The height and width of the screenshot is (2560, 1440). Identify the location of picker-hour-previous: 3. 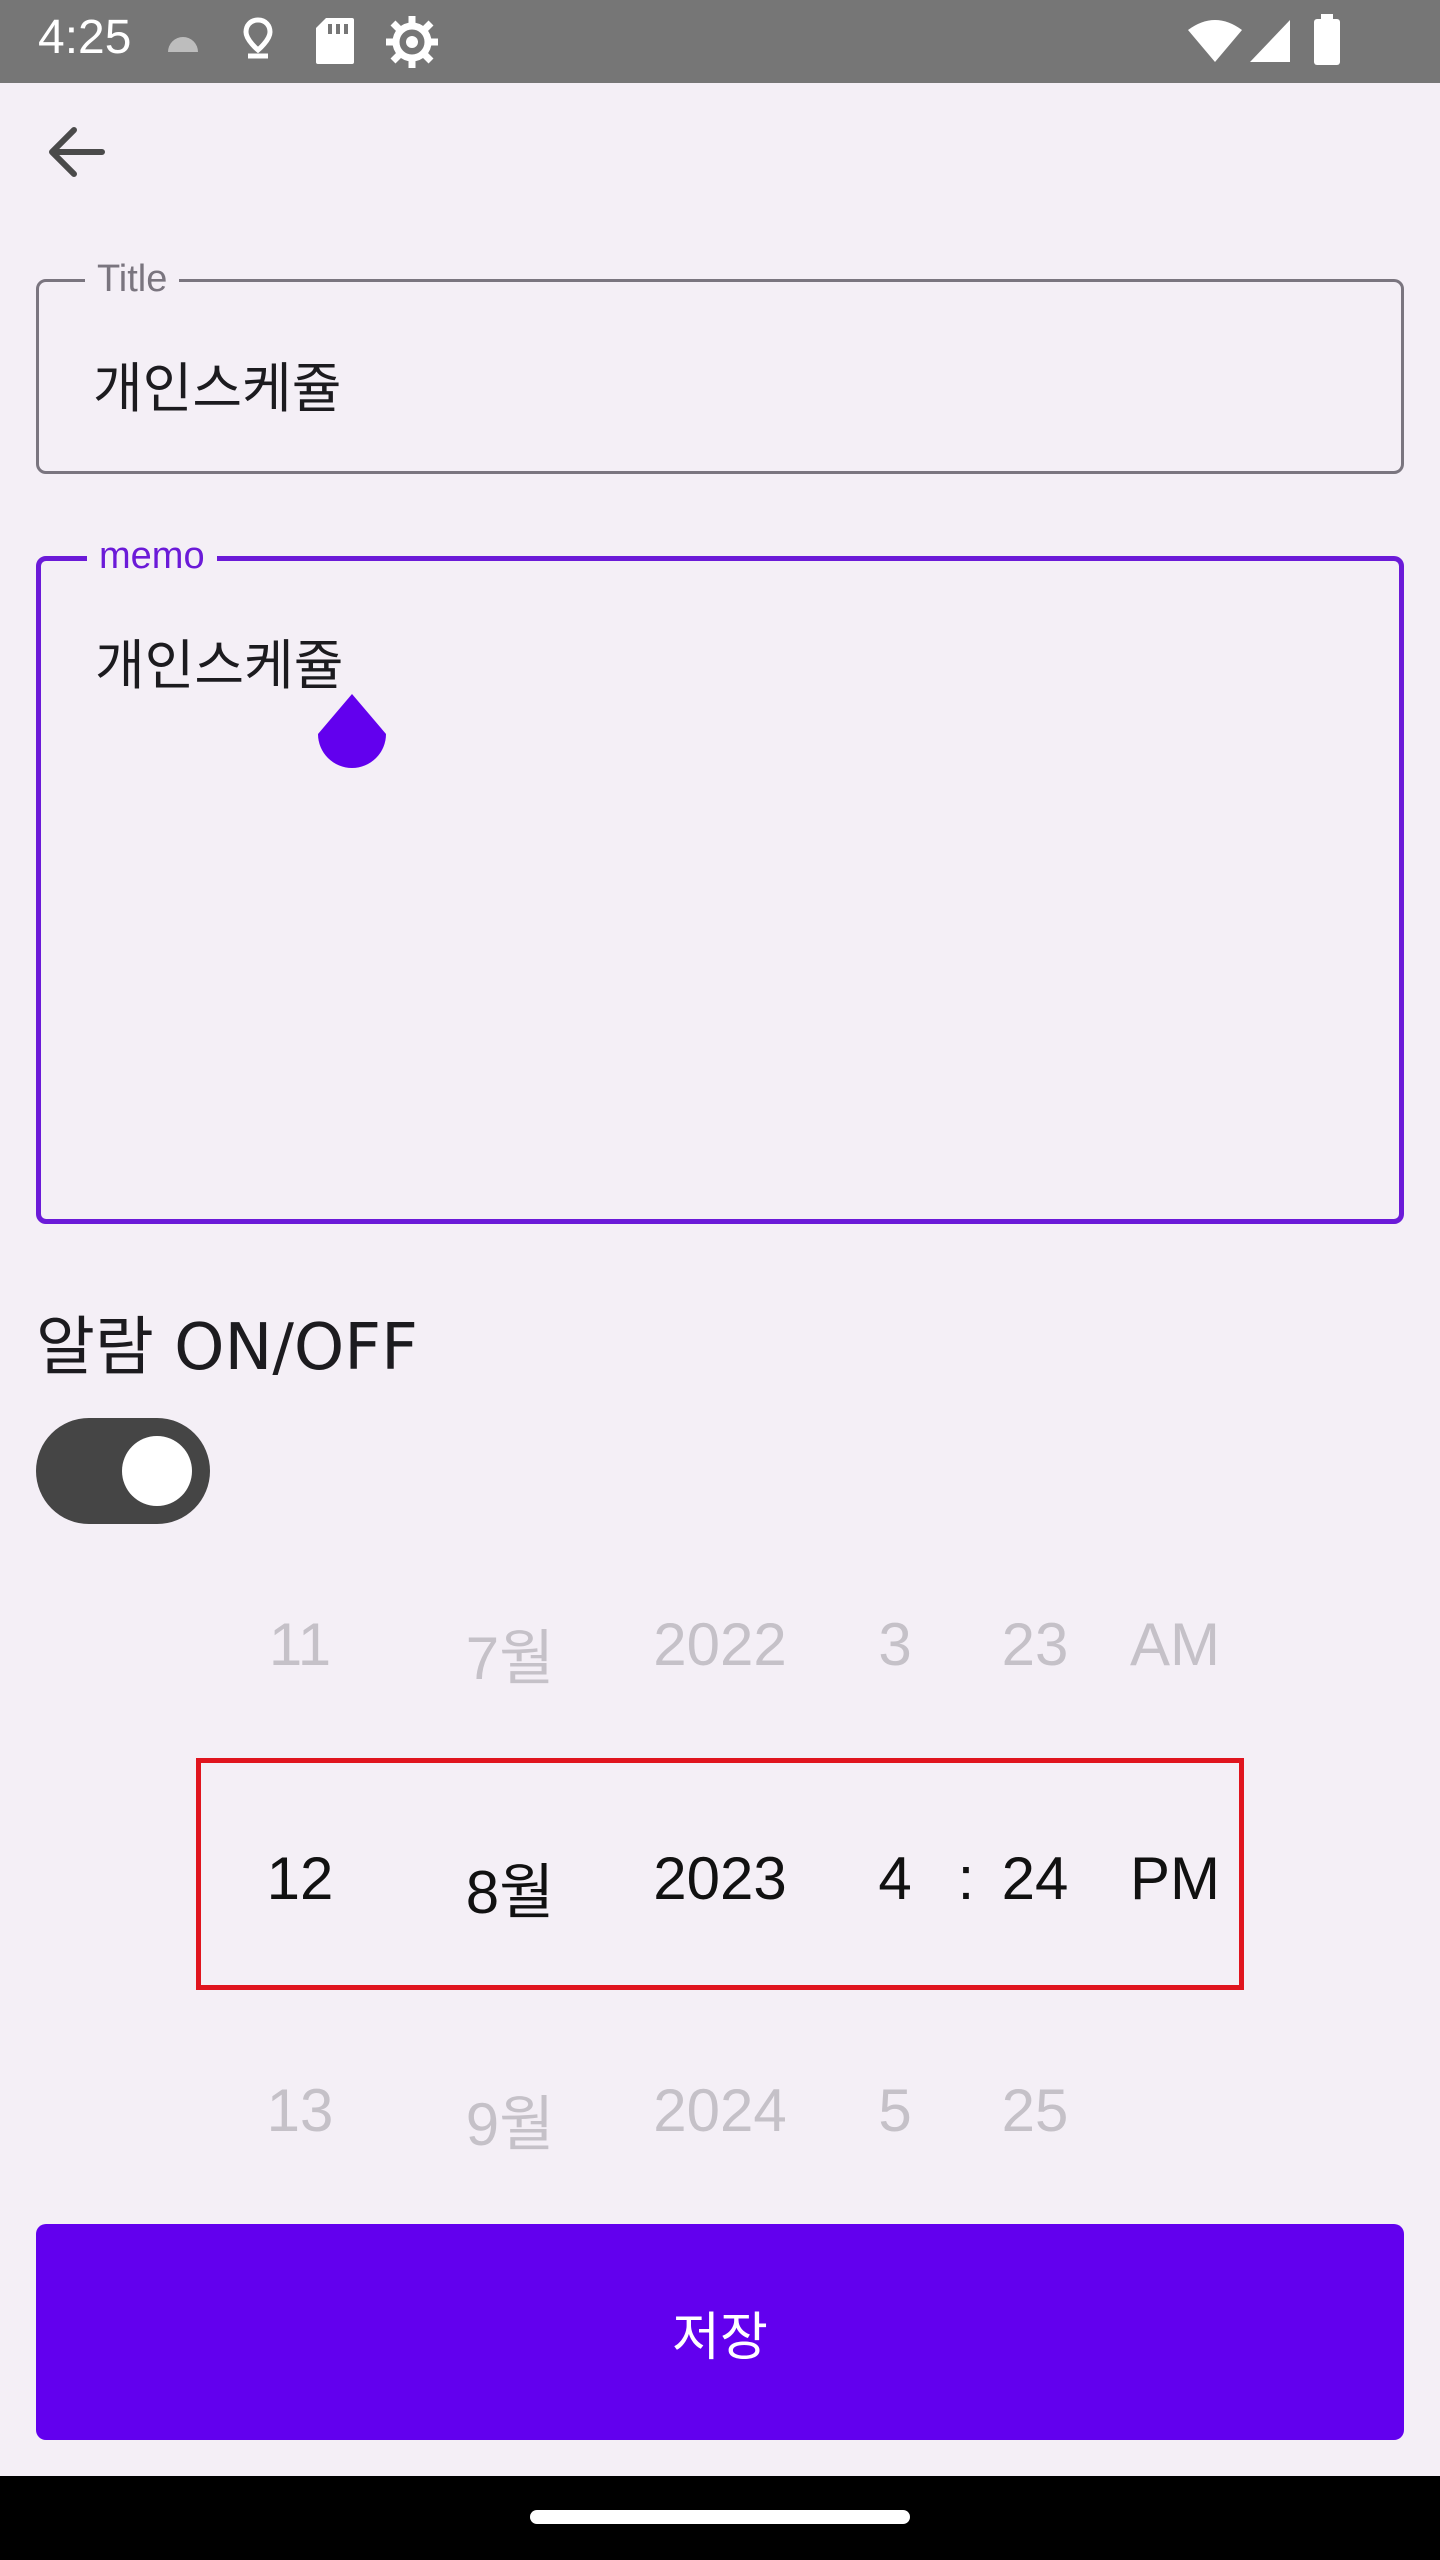
(894, 1644).